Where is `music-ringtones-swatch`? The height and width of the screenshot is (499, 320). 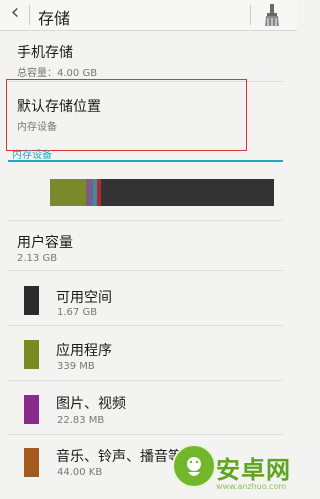 music-ringtones-swatch is located at coordinates (31, 462).